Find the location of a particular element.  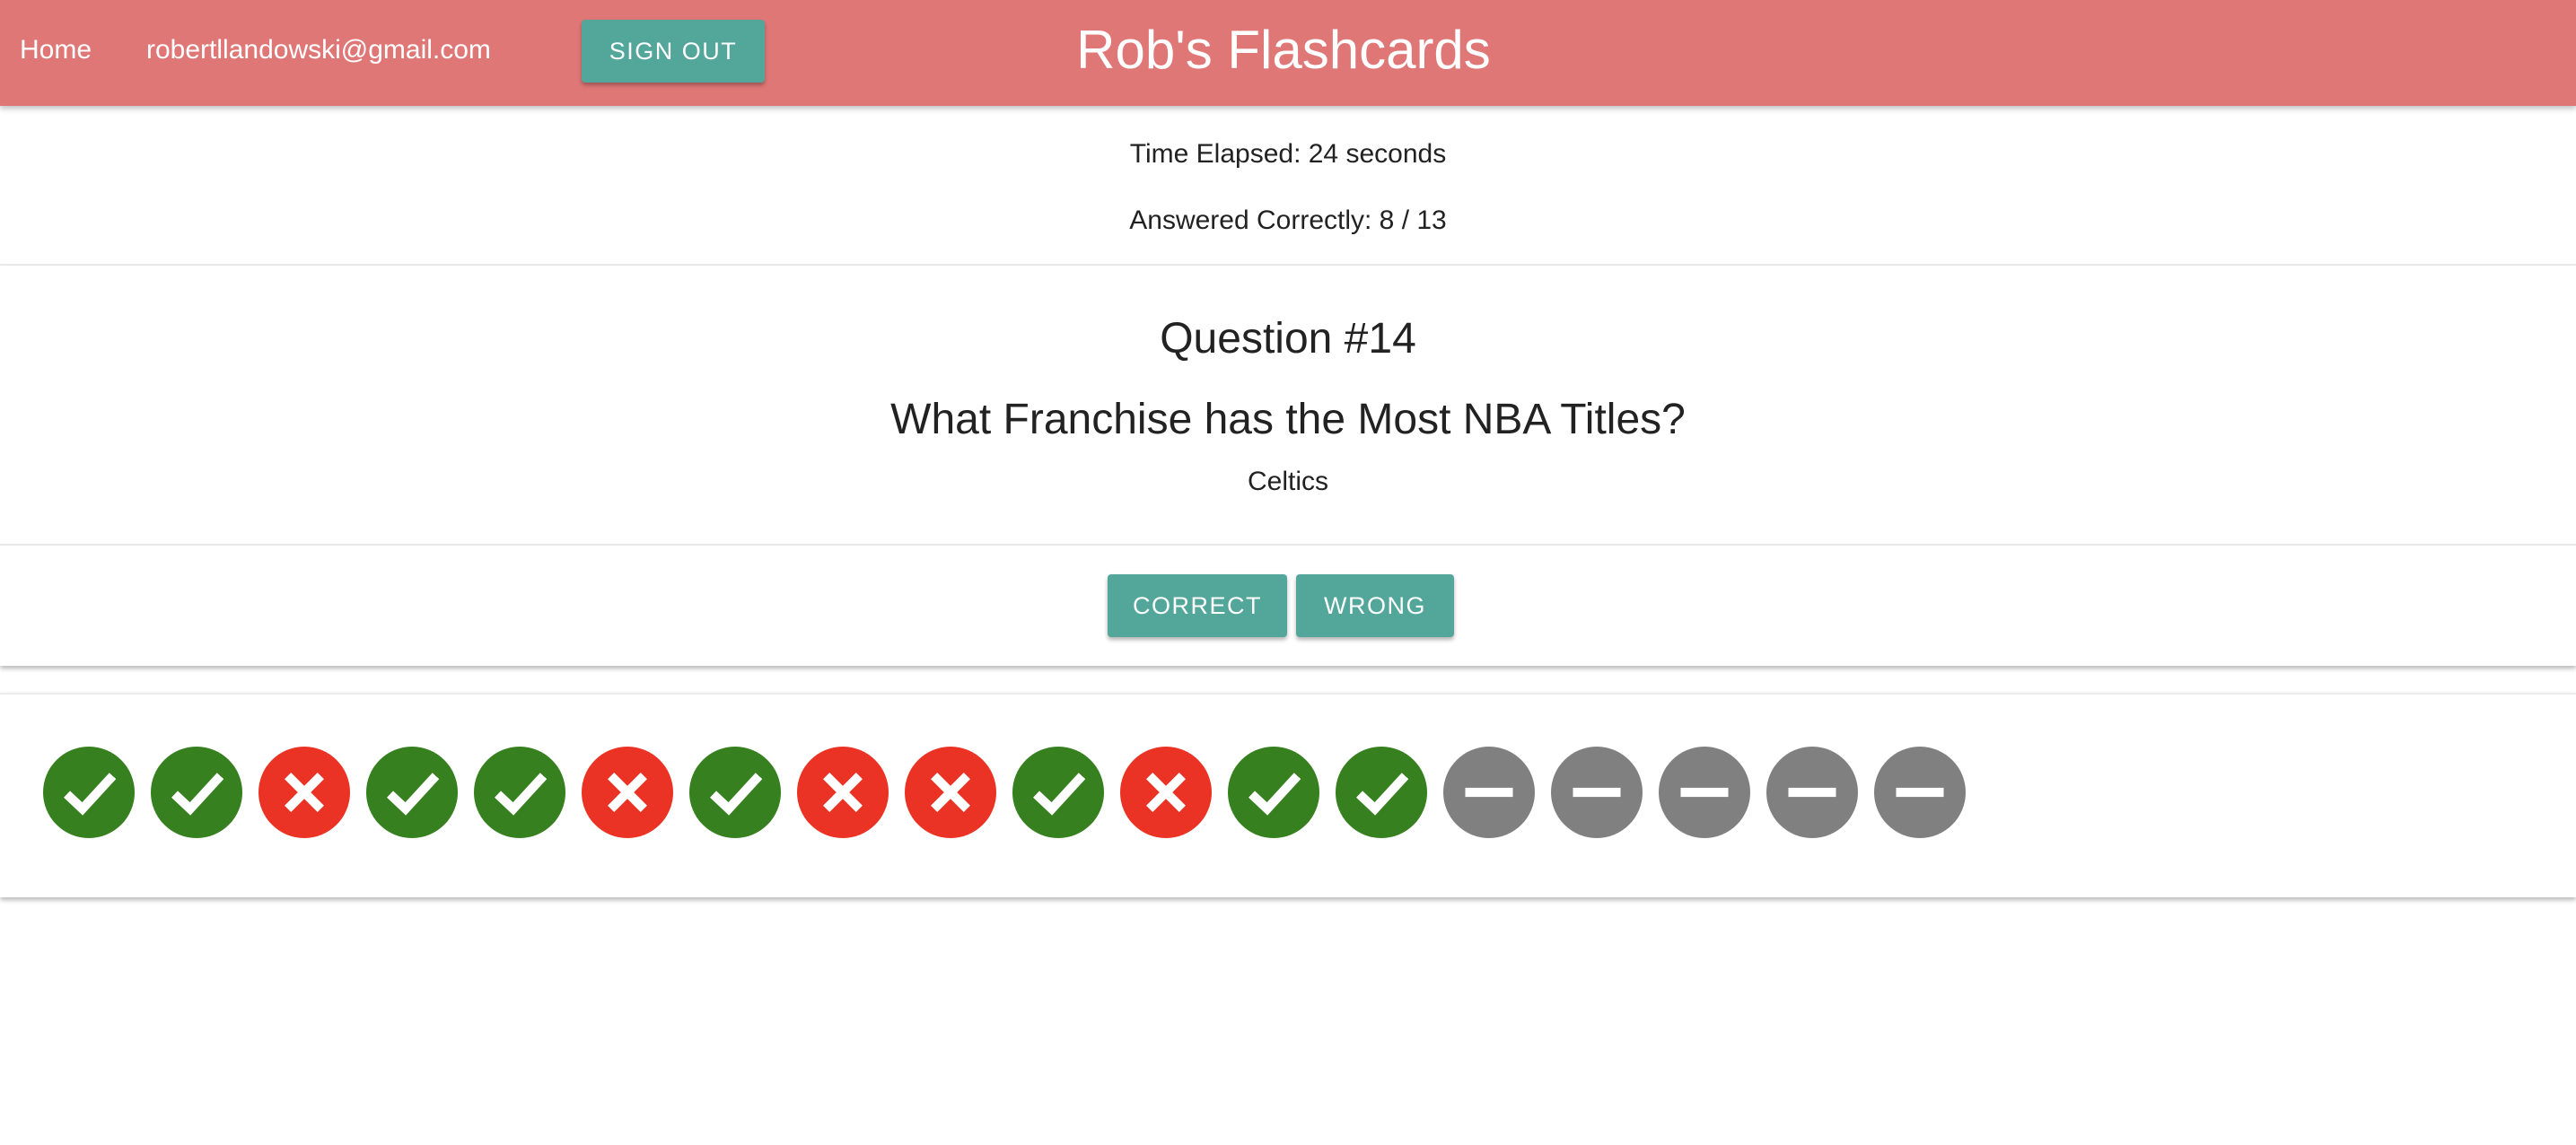

sign-out-button: SIGN OUT is located at coordinates (673, 51).